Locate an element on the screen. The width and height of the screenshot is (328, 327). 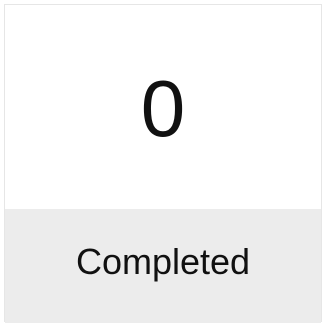
stat-value: 0 is located at coordinates (163, 108).